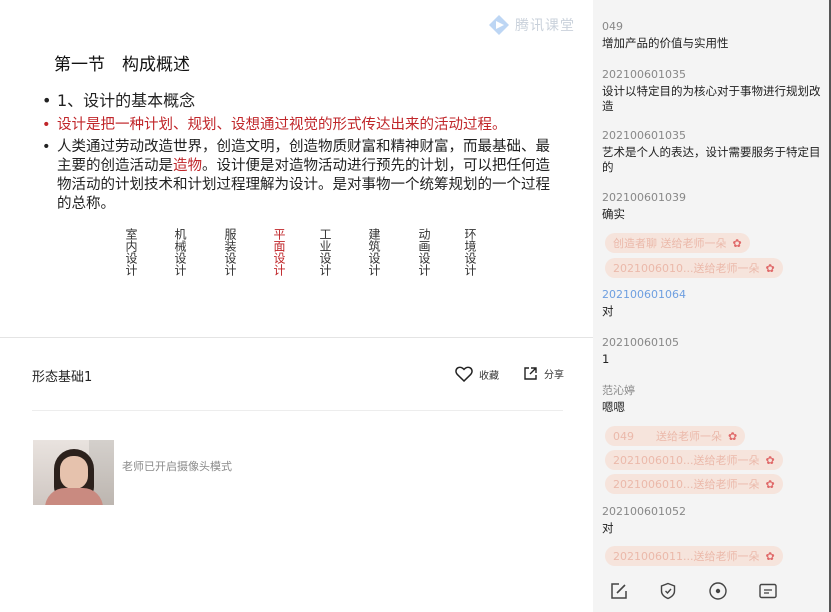  Describe the element at coordinates (180, 252) in the screenshot. I see `category-mechanical: 机械设计` at that location.